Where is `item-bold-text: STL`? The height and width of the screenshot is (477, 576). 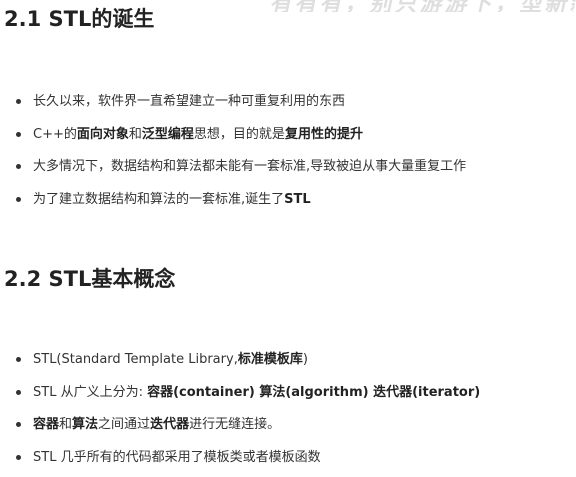
item-bold-text: STL is located at coordinates (297, 199).